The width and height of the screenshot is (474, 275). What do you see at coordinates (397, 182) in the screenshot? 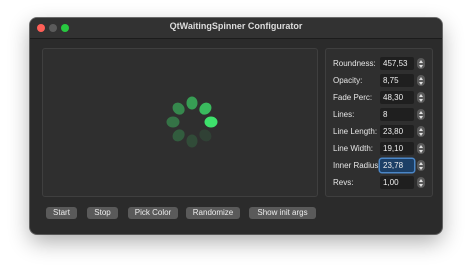
I see `revs-spinbox: 1,00` at bounding box center [397, 182].